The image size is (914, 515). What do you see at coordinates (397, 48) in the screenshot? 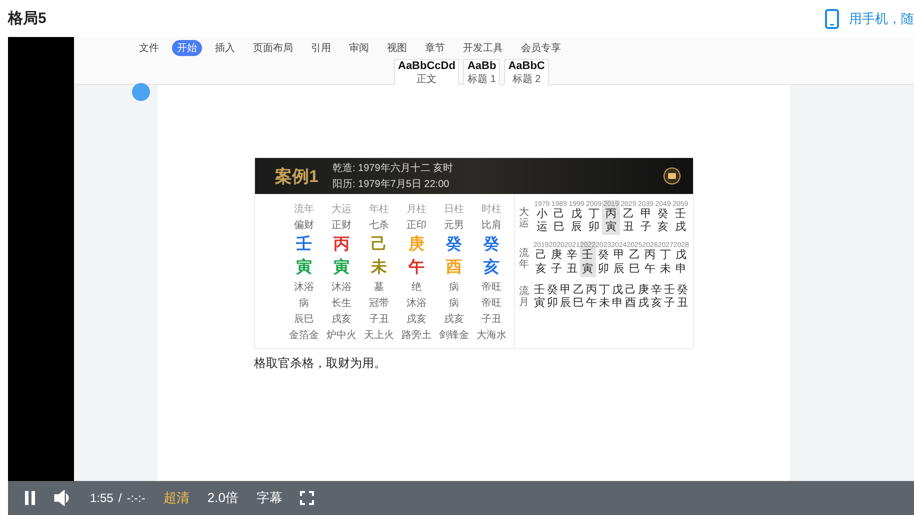
I see `menu-tab: 视图` at bounding box center [397, 48].